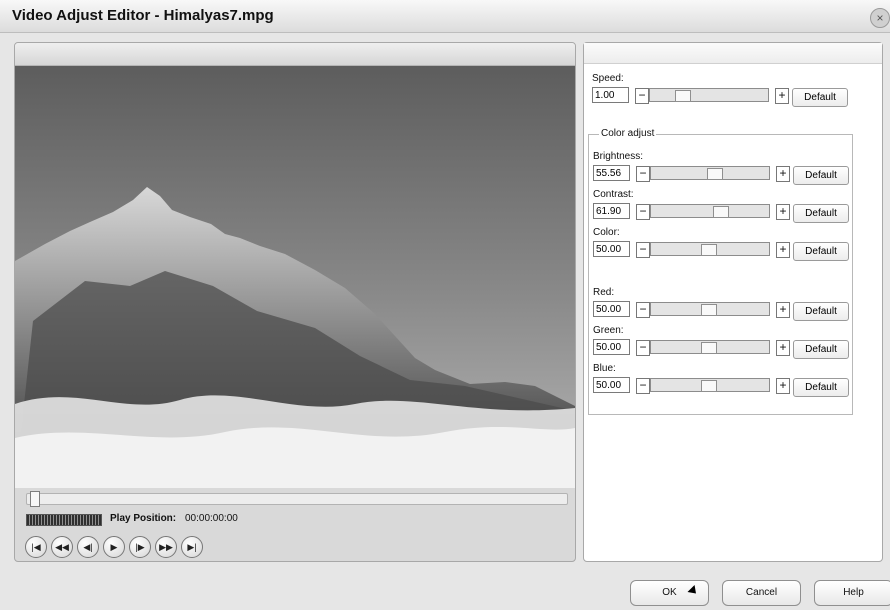 The width and height of the screenshot is (890, 610). Describe the element at coordinates (613, 194) in the screenshot. I see `contrast-label: Contrast:` at that location.